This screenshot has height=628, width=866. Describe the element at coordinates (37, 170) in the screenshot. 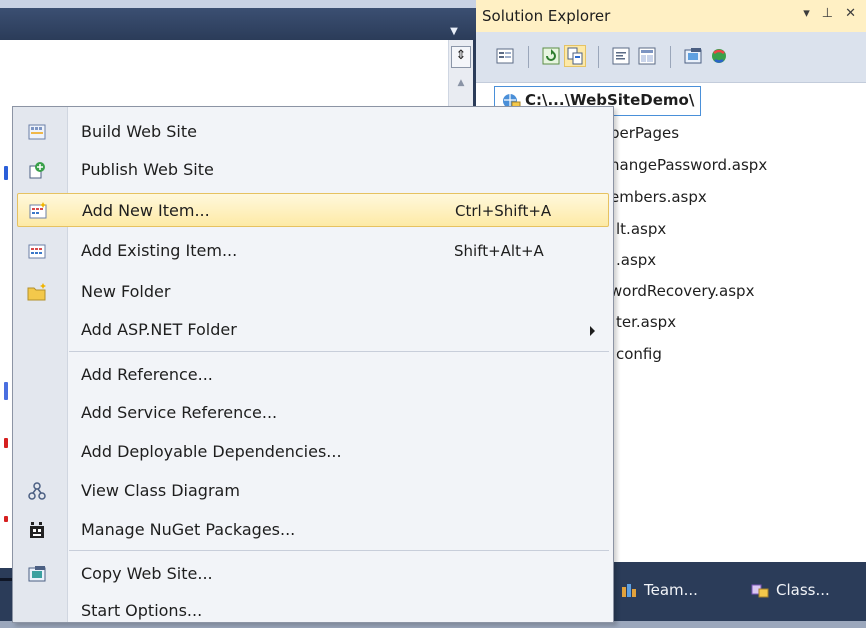

I see `publish-icon` at that location.